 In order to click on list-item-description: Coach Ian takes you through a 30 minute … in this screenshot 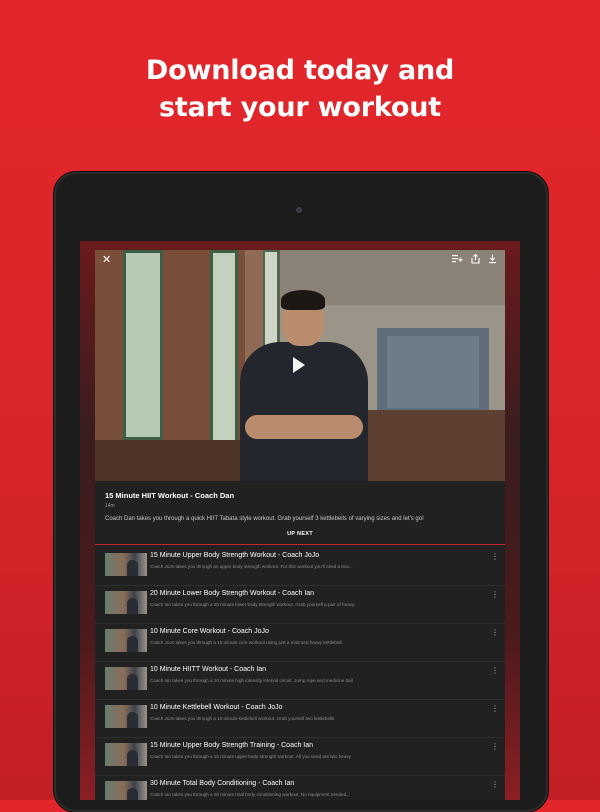, I will do `click(250, 794)`.